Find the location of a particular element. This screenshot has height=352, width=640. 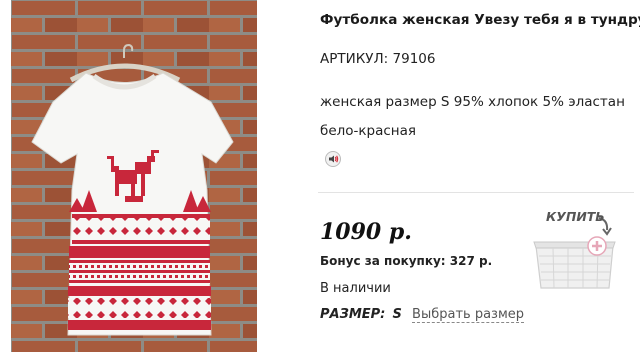

choose-size-link: Выбрать размер is located at coordinates (468, 315).